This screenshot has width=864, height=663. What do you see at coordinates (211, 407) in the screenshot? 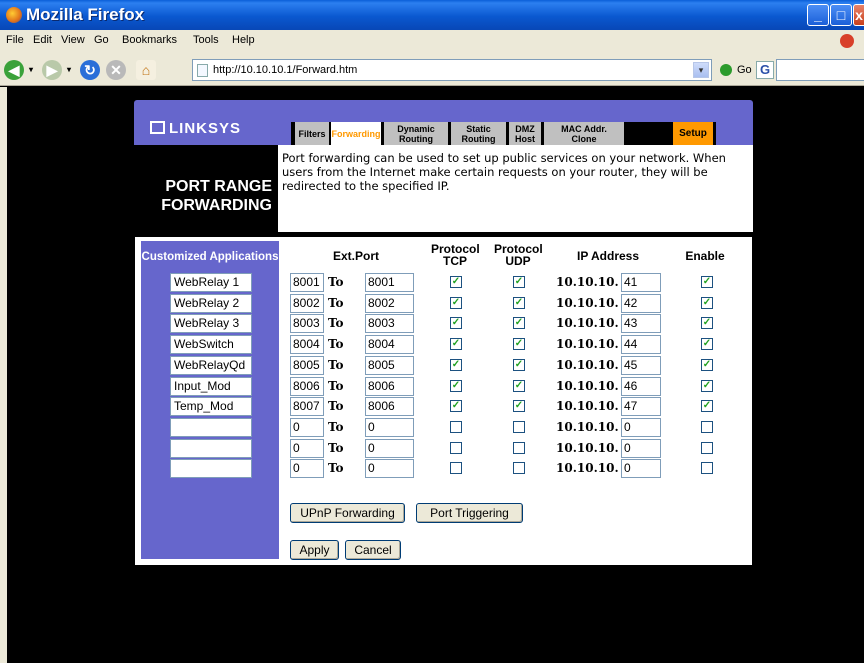
I see `app-name-input: Temp_Mod` at bounding box center [211, 407].